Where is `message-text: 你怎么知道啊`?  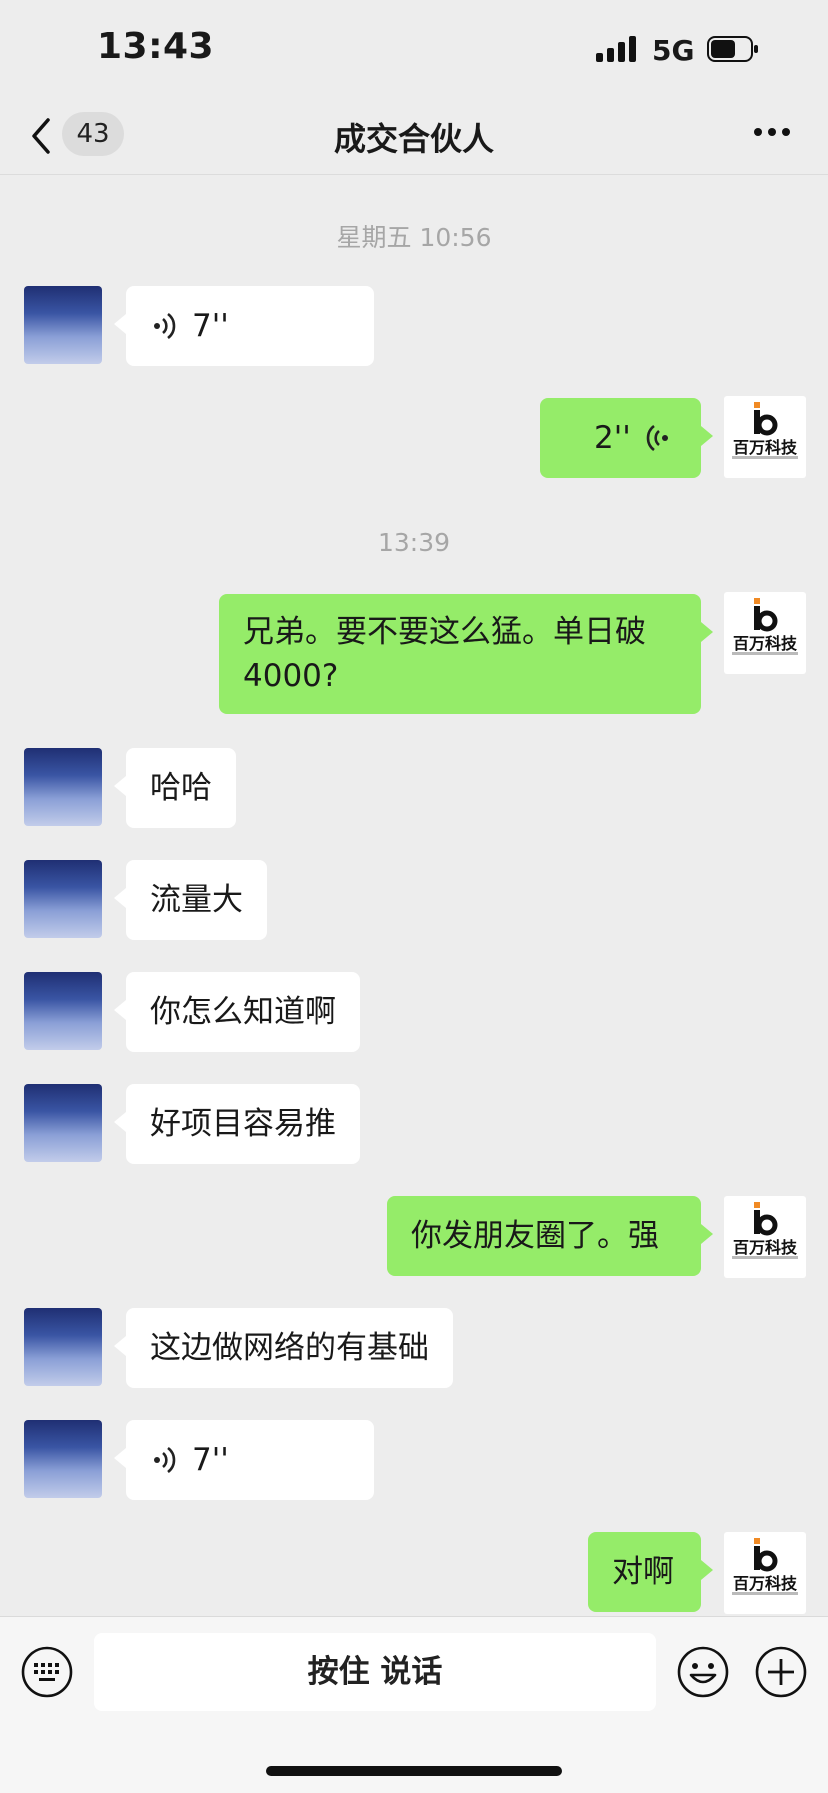
message-text: 你怎么知道啊 is located at coordinates (243, 1012).